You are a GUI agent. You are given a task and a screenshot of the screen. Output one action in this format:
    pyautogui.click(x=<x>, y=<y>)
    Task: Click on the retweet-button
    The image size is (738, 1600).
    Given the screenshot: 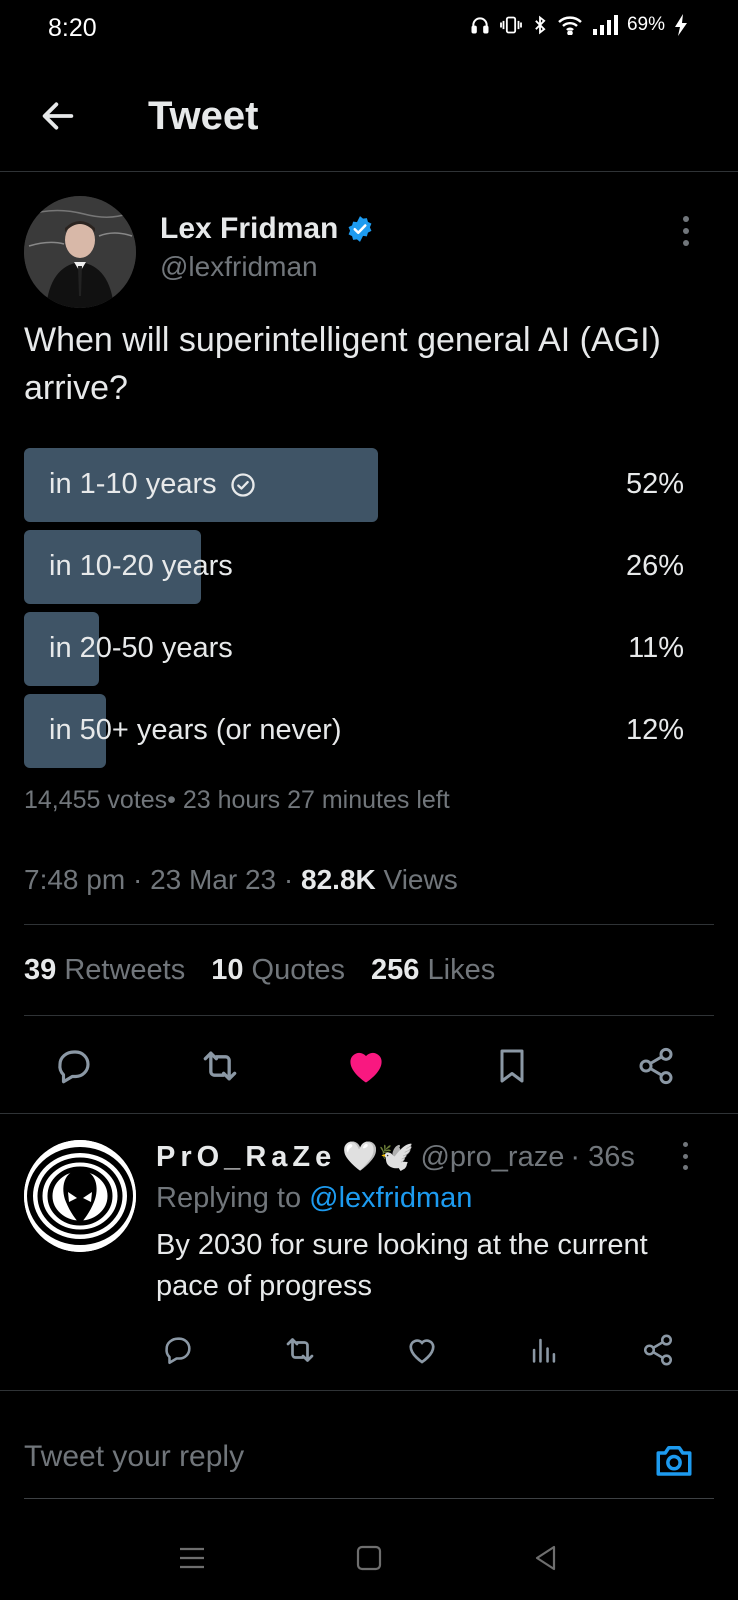 What is the action you would take?
    pyautogui.click(x=220, y=1066)
    